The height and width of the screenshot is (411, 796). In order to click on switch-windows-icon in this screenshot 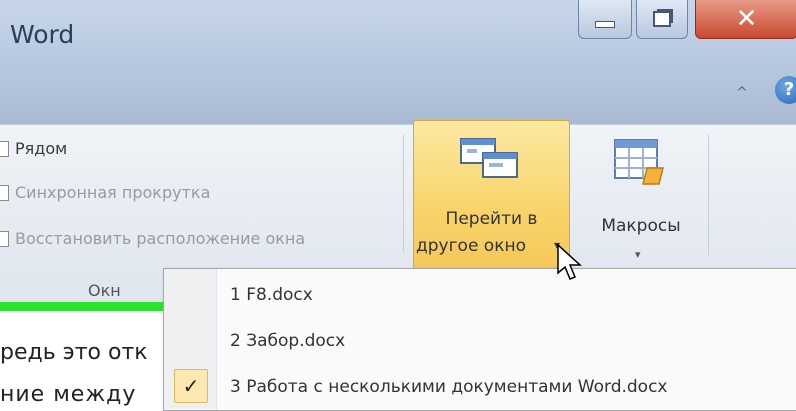, I will do `click(489, 158)`.